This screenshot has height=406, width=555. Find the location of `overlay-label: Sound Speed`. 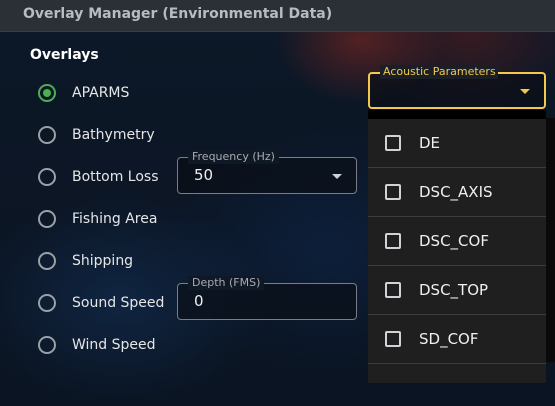

overlay-label: Sound Speed is located at coordinates (118, 303).